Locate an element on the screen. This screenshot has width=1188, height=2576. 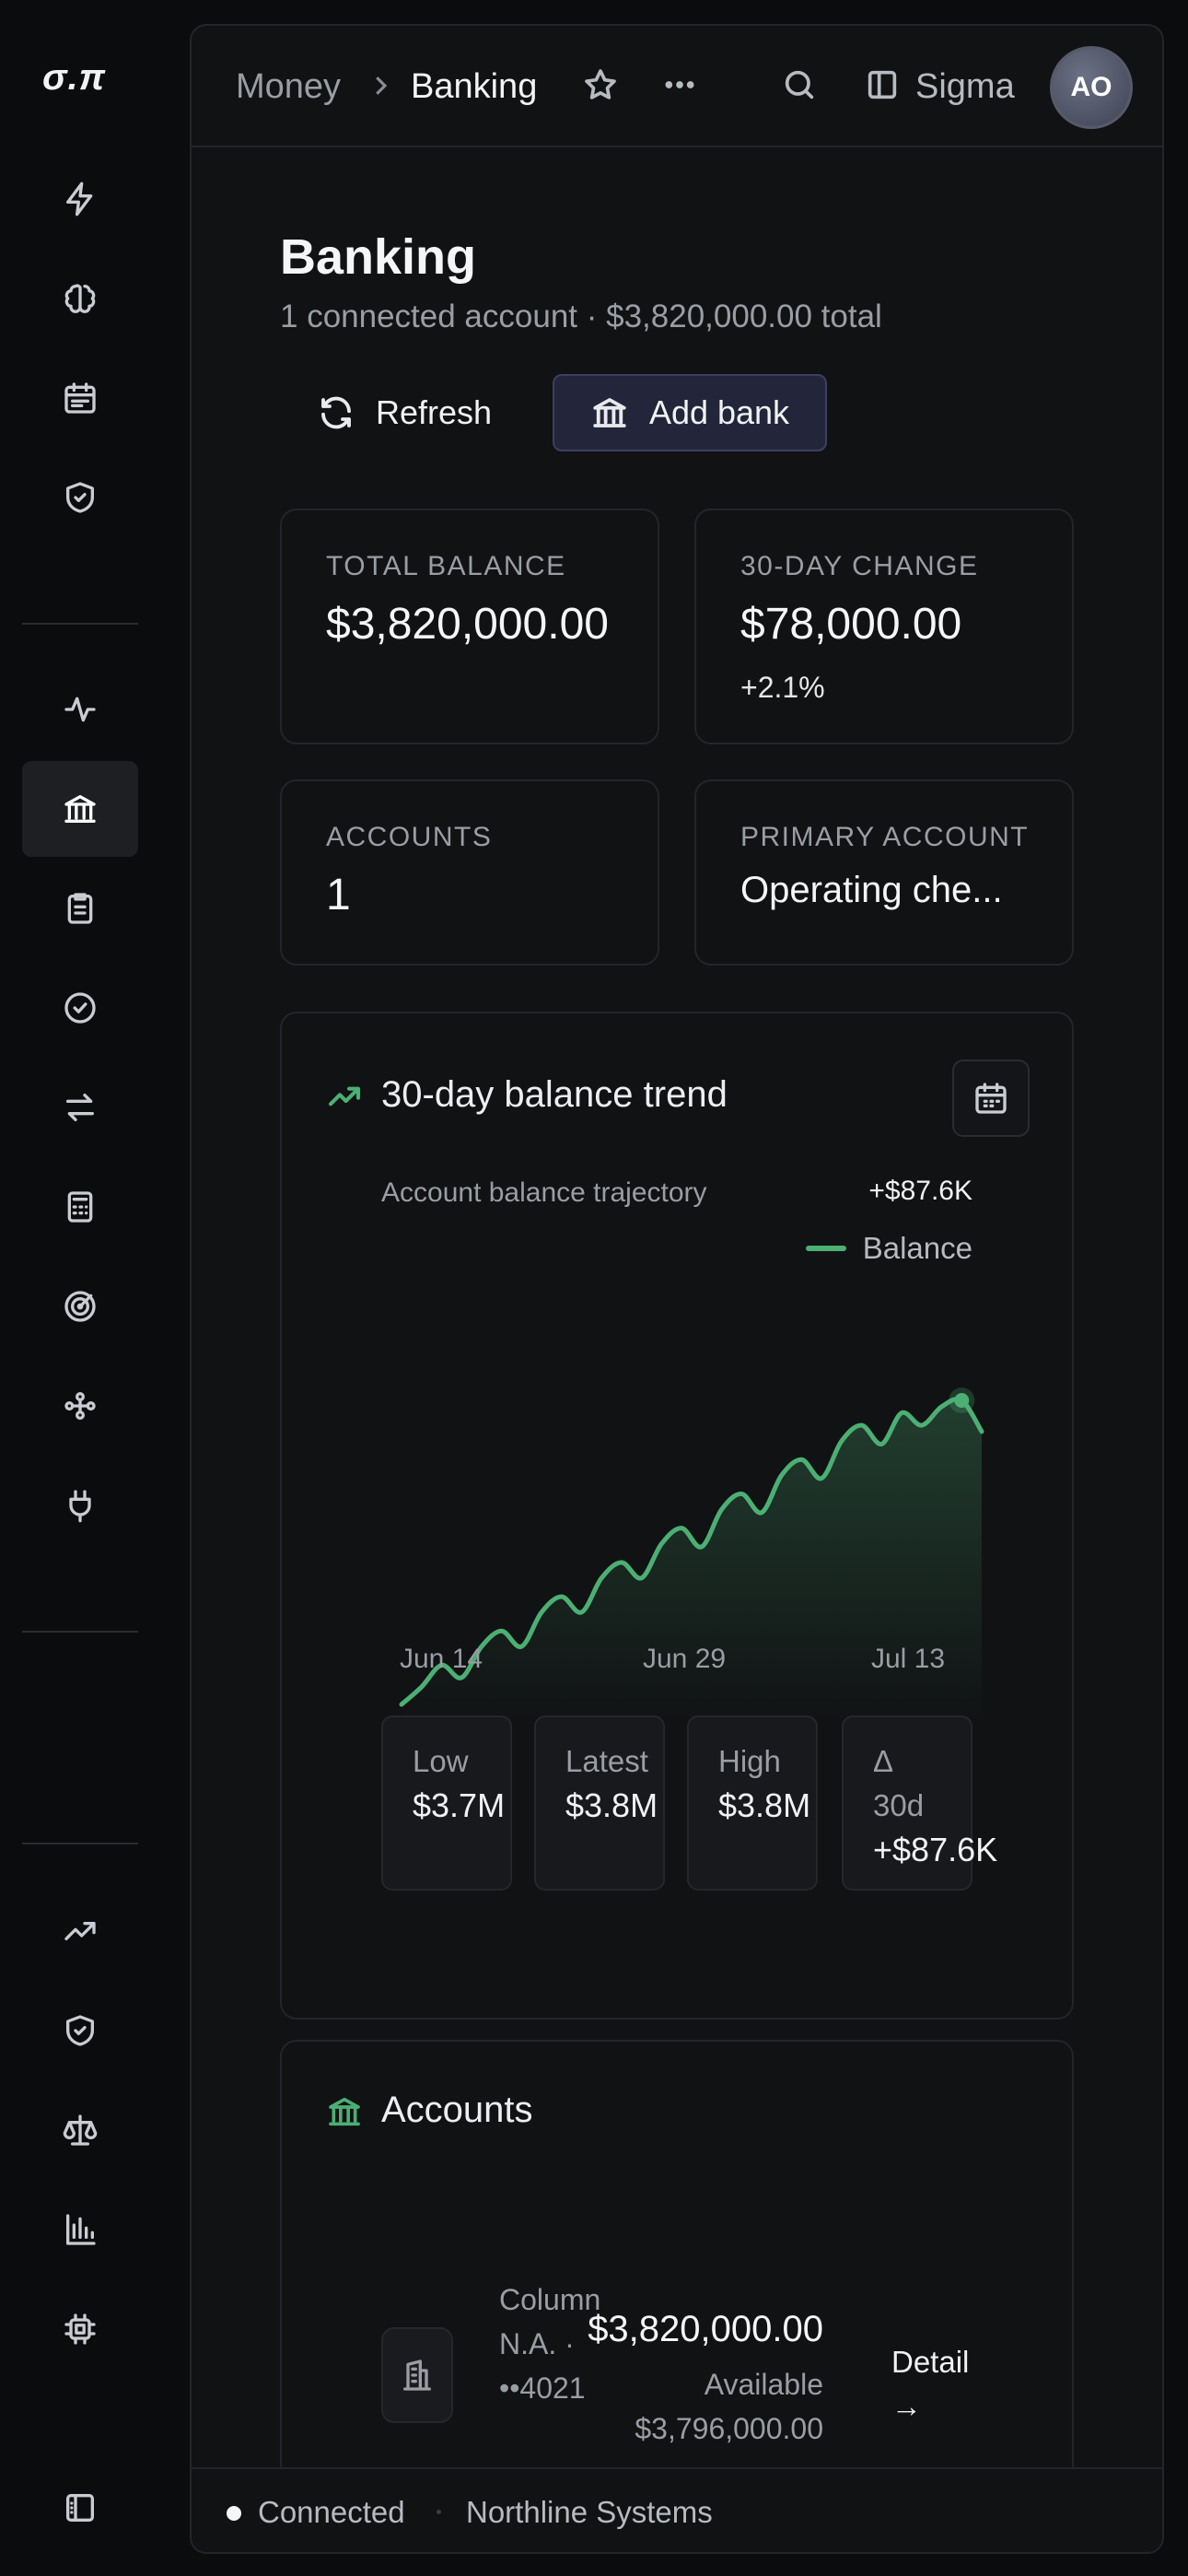
date-range-button is located at coordinates (991, 1098).